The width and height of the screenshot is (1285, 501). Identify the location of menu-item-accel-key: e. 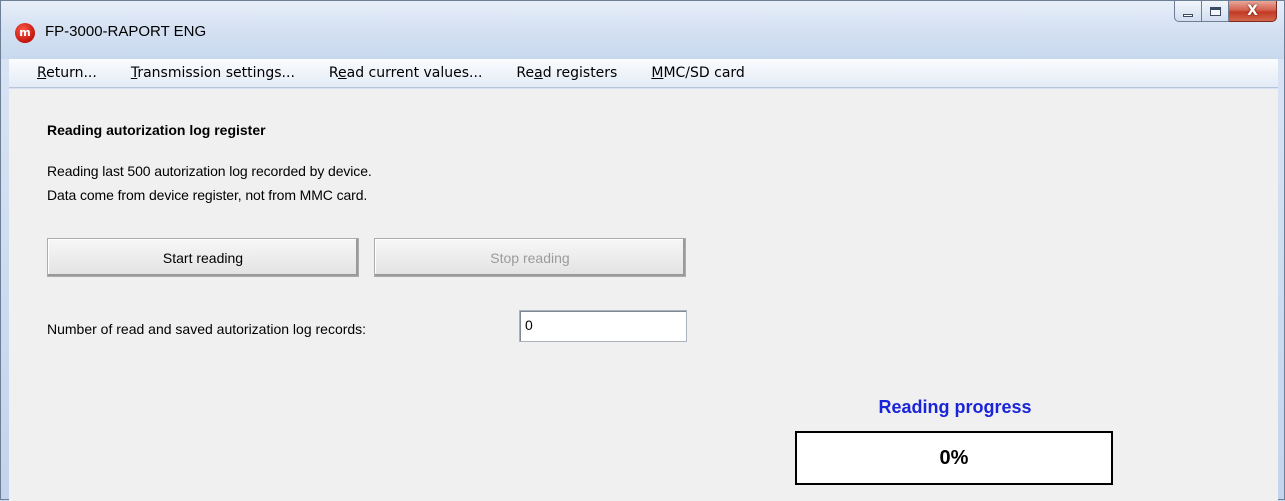
(342, 73).